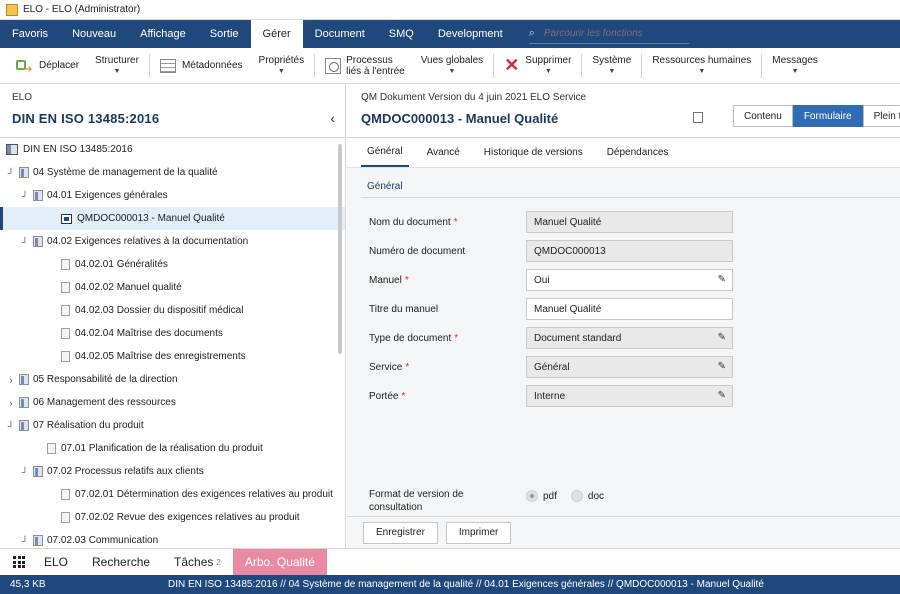 The image size is (900, 594). I want to click on view-fulltext-button: Plein texte, so click(881, 116).